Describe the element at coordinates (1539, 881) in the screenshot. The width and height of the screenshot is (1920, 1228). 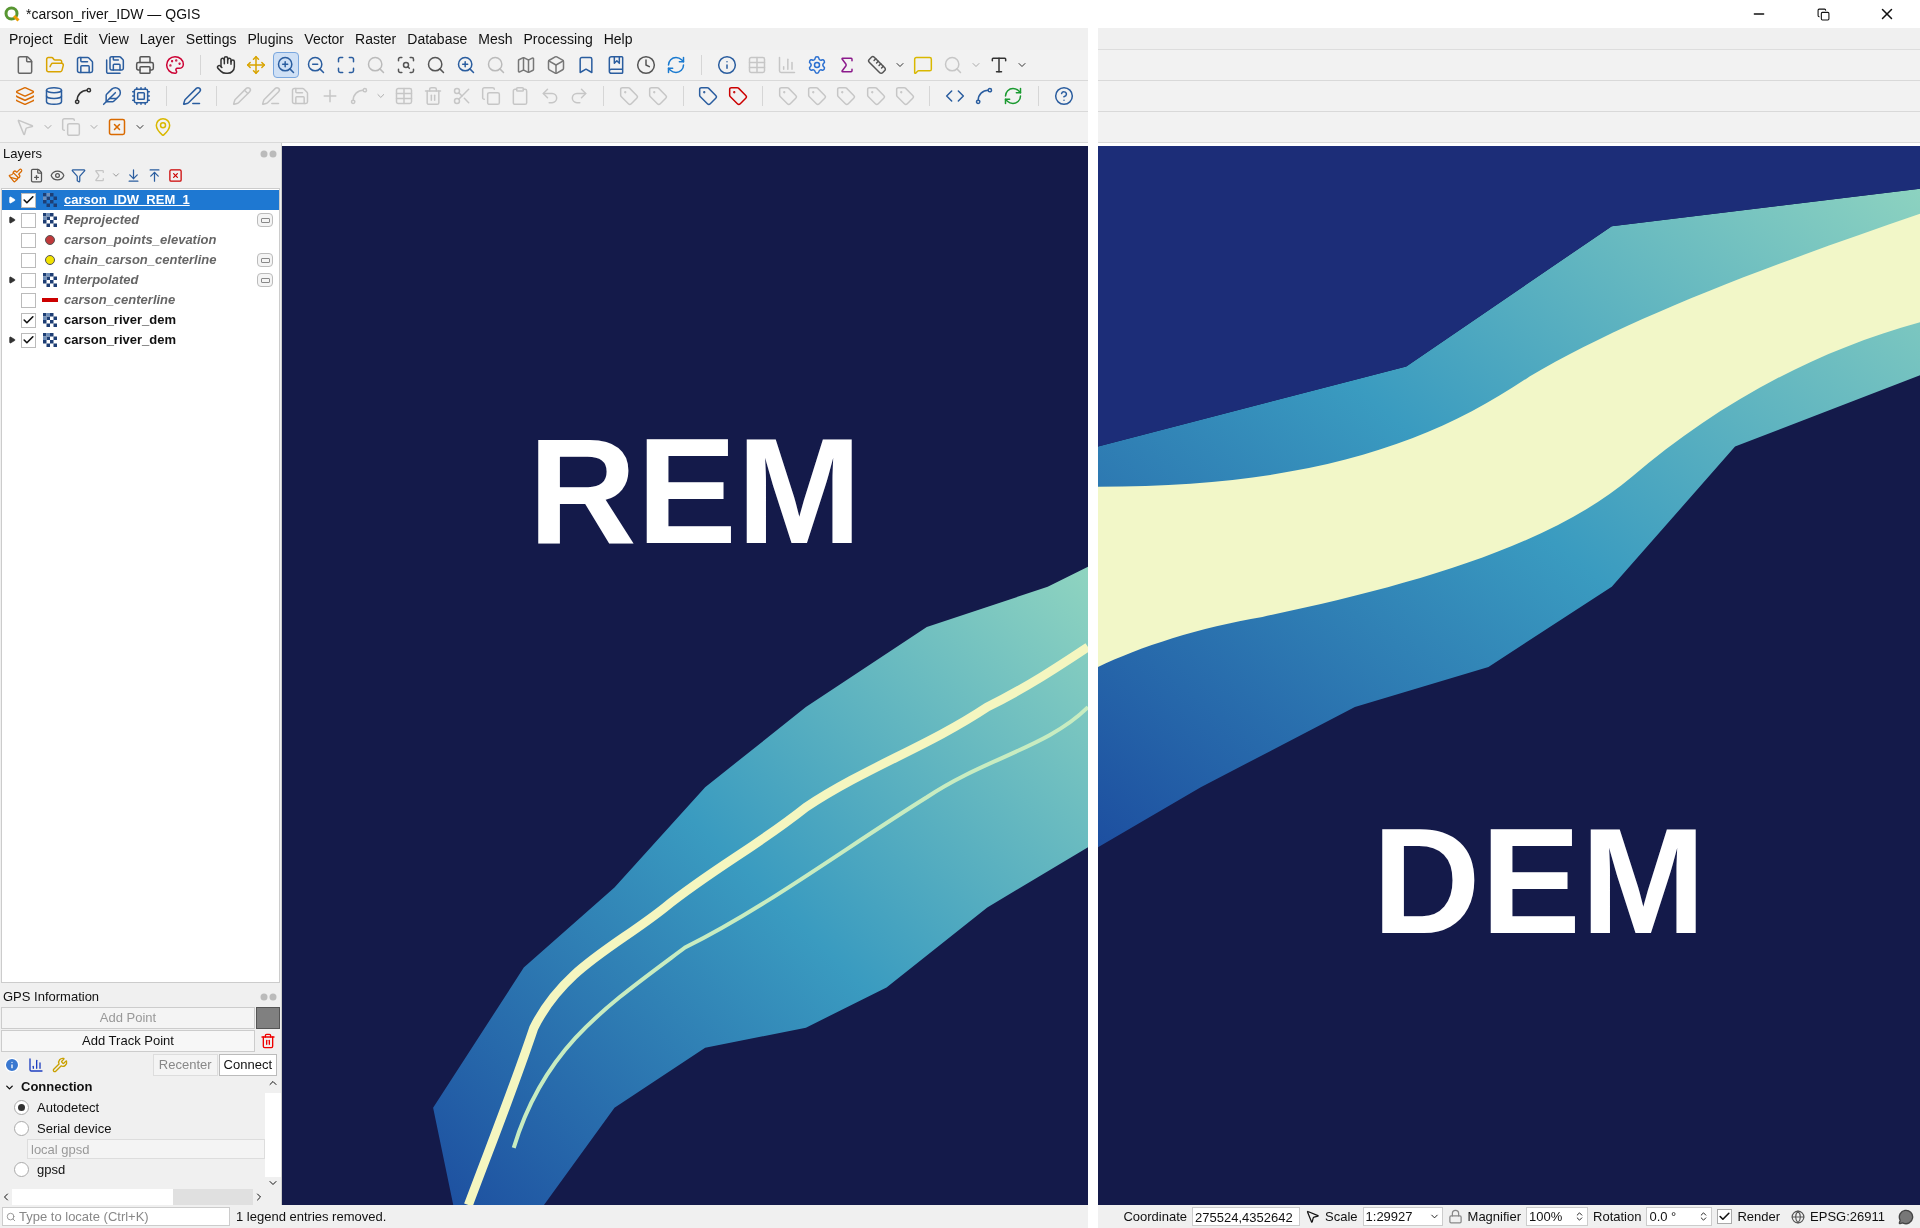
I see `map-caption: DEM` at that location.